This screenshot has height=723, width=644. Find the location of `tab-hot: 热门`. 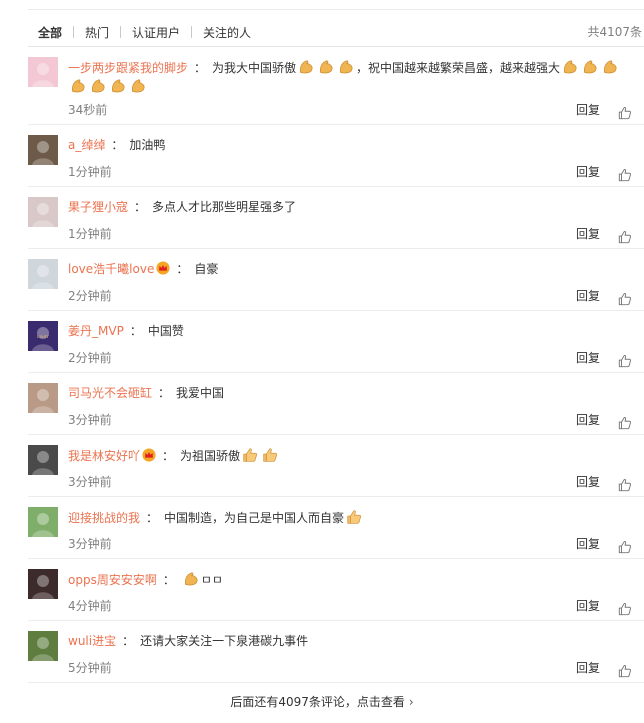

tab-hot: 热门 is located at coordinates (97, 32).